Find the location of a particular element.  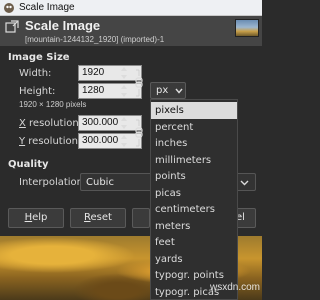

quality-heading: Quality is located at coordinates (28, 164).